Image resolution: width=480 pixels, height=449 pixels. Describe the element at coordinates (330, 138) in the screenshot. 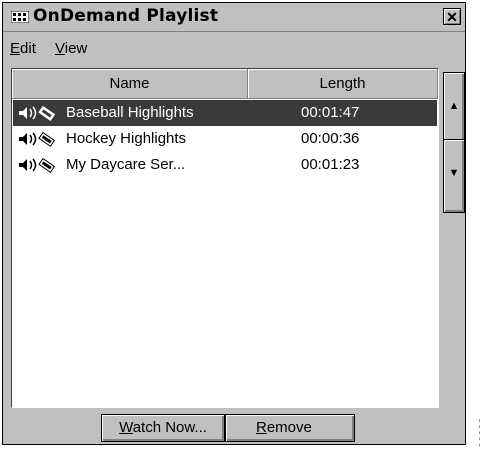

I see `row-length: 00:00:36` at that location.